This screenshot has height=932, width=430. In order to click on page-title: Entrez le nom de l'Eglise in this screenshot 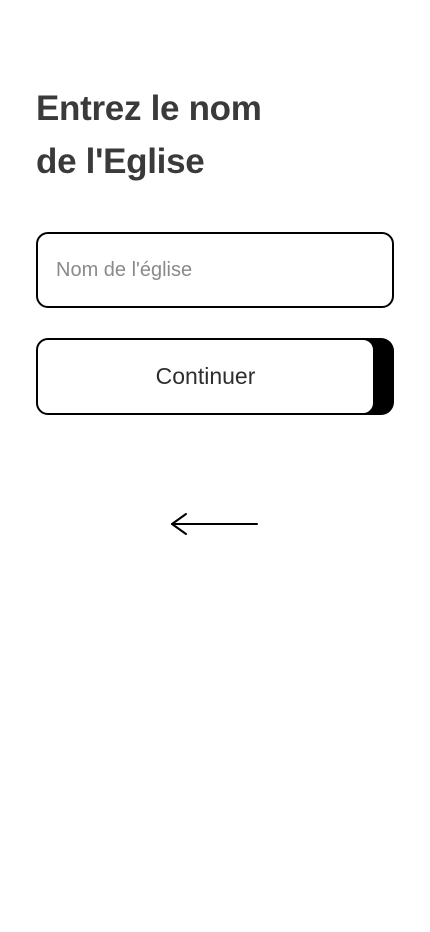, I will do `click(216, 135)`.